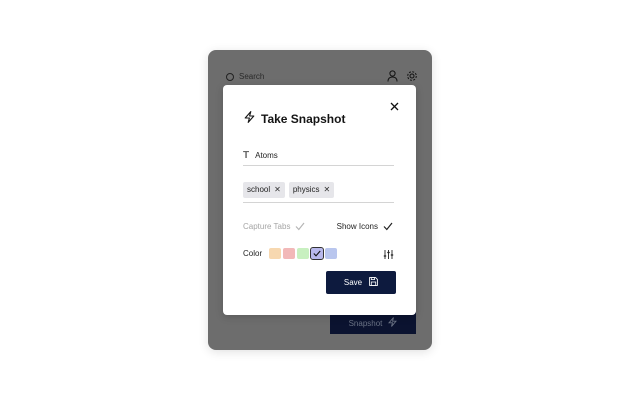 The image size is (640, 400). Describe the element at coordinates (246, 155) in the screenshot. I see `text-icon: T` at that location.